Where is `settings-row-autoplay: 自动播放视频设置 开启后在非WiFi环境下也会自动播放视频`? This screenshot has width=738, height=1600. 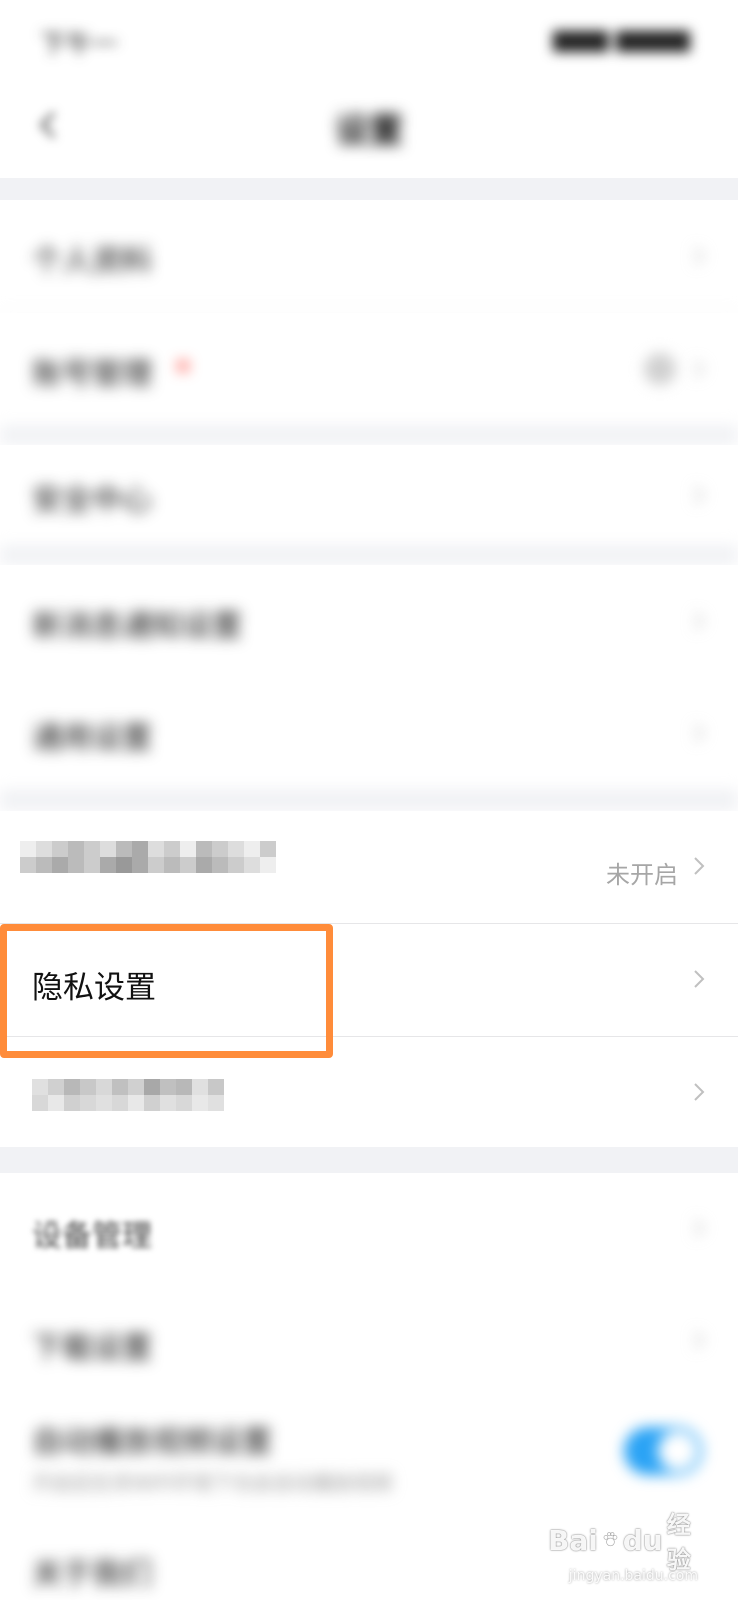
settings-row-autoplay: 自动播放视频设置 开启后在非WiFi环境下也会自动播放视频 is located at coordinates (369, 1457).